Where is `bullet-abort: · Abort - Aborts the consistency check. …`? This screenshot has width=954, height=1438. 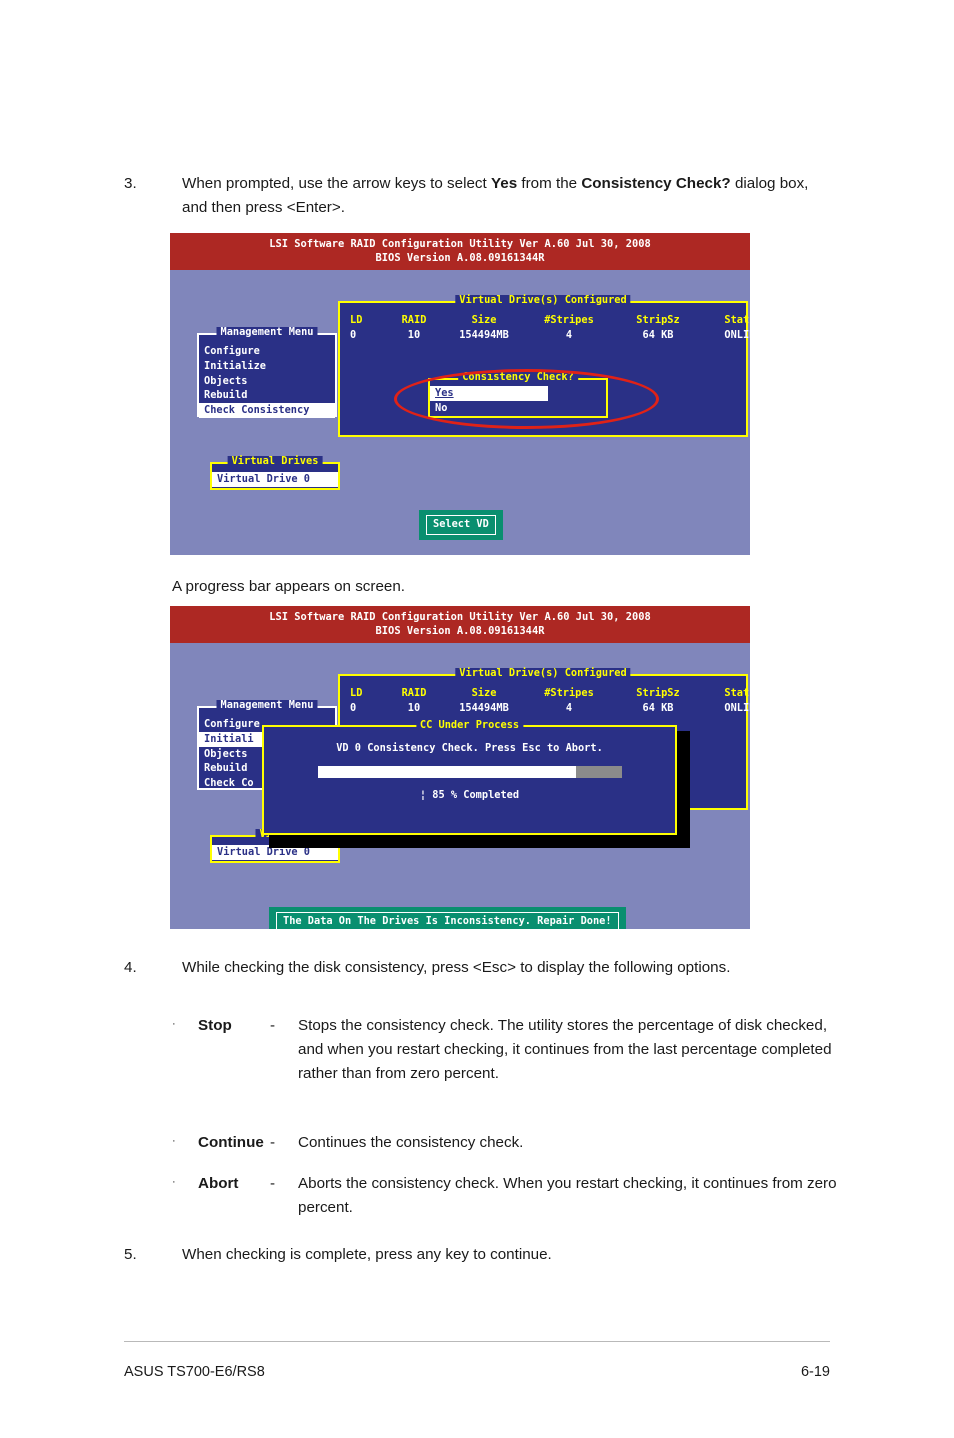 bullet-abort: · Abort - Aborts the consistency check. … is located at coordinates (507, 1196).